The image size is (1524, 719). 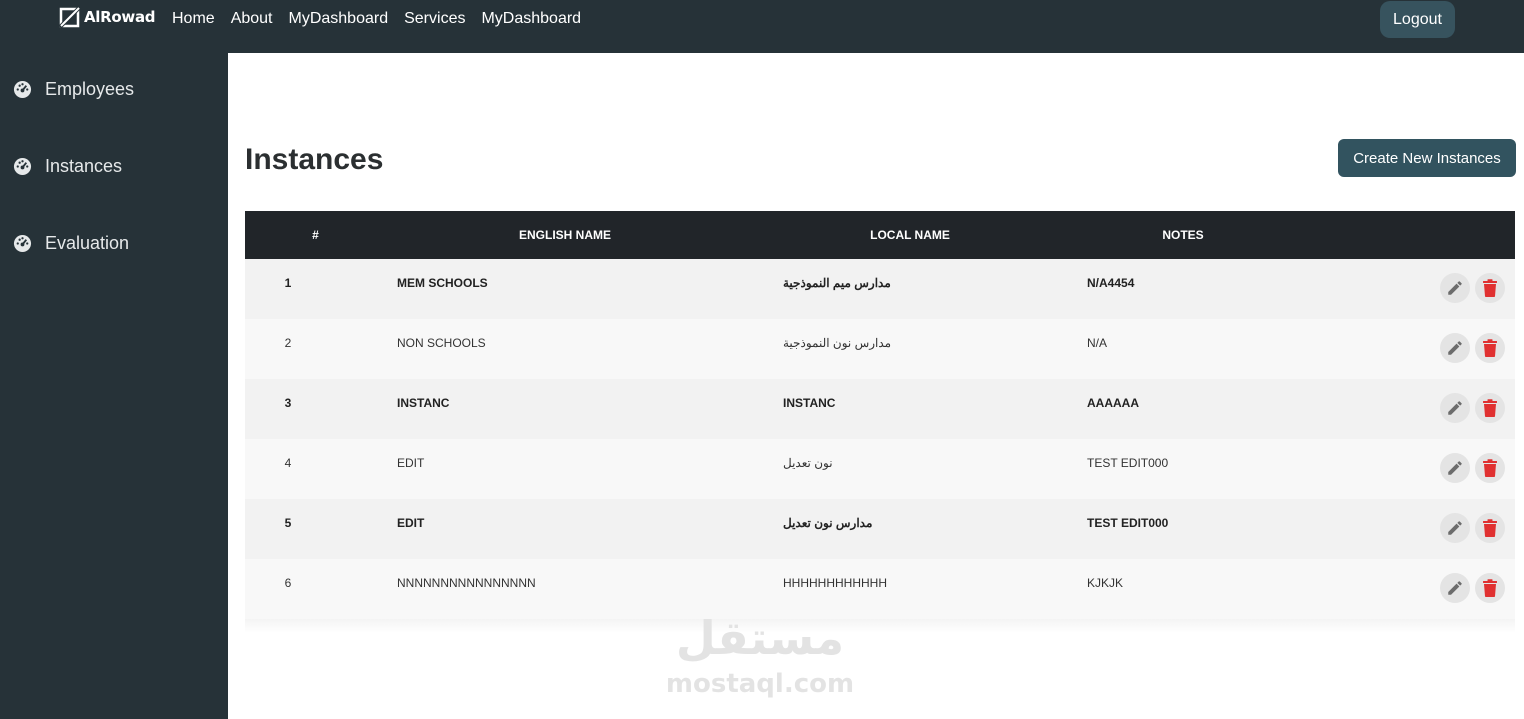 I want to click on row-local-name: HHHHHHHHHHHH, so click(x=835, y=583).